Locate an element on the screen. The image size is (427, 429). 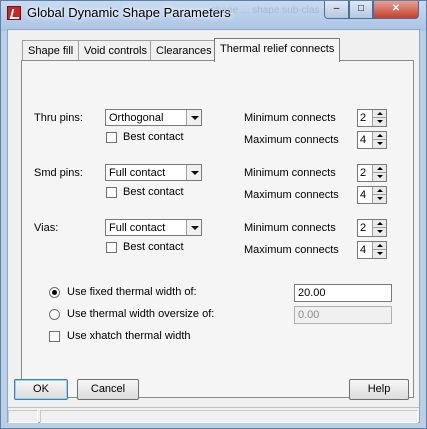
thru-pins-type-value: Orthogonal is located at coordinates (136, 118).